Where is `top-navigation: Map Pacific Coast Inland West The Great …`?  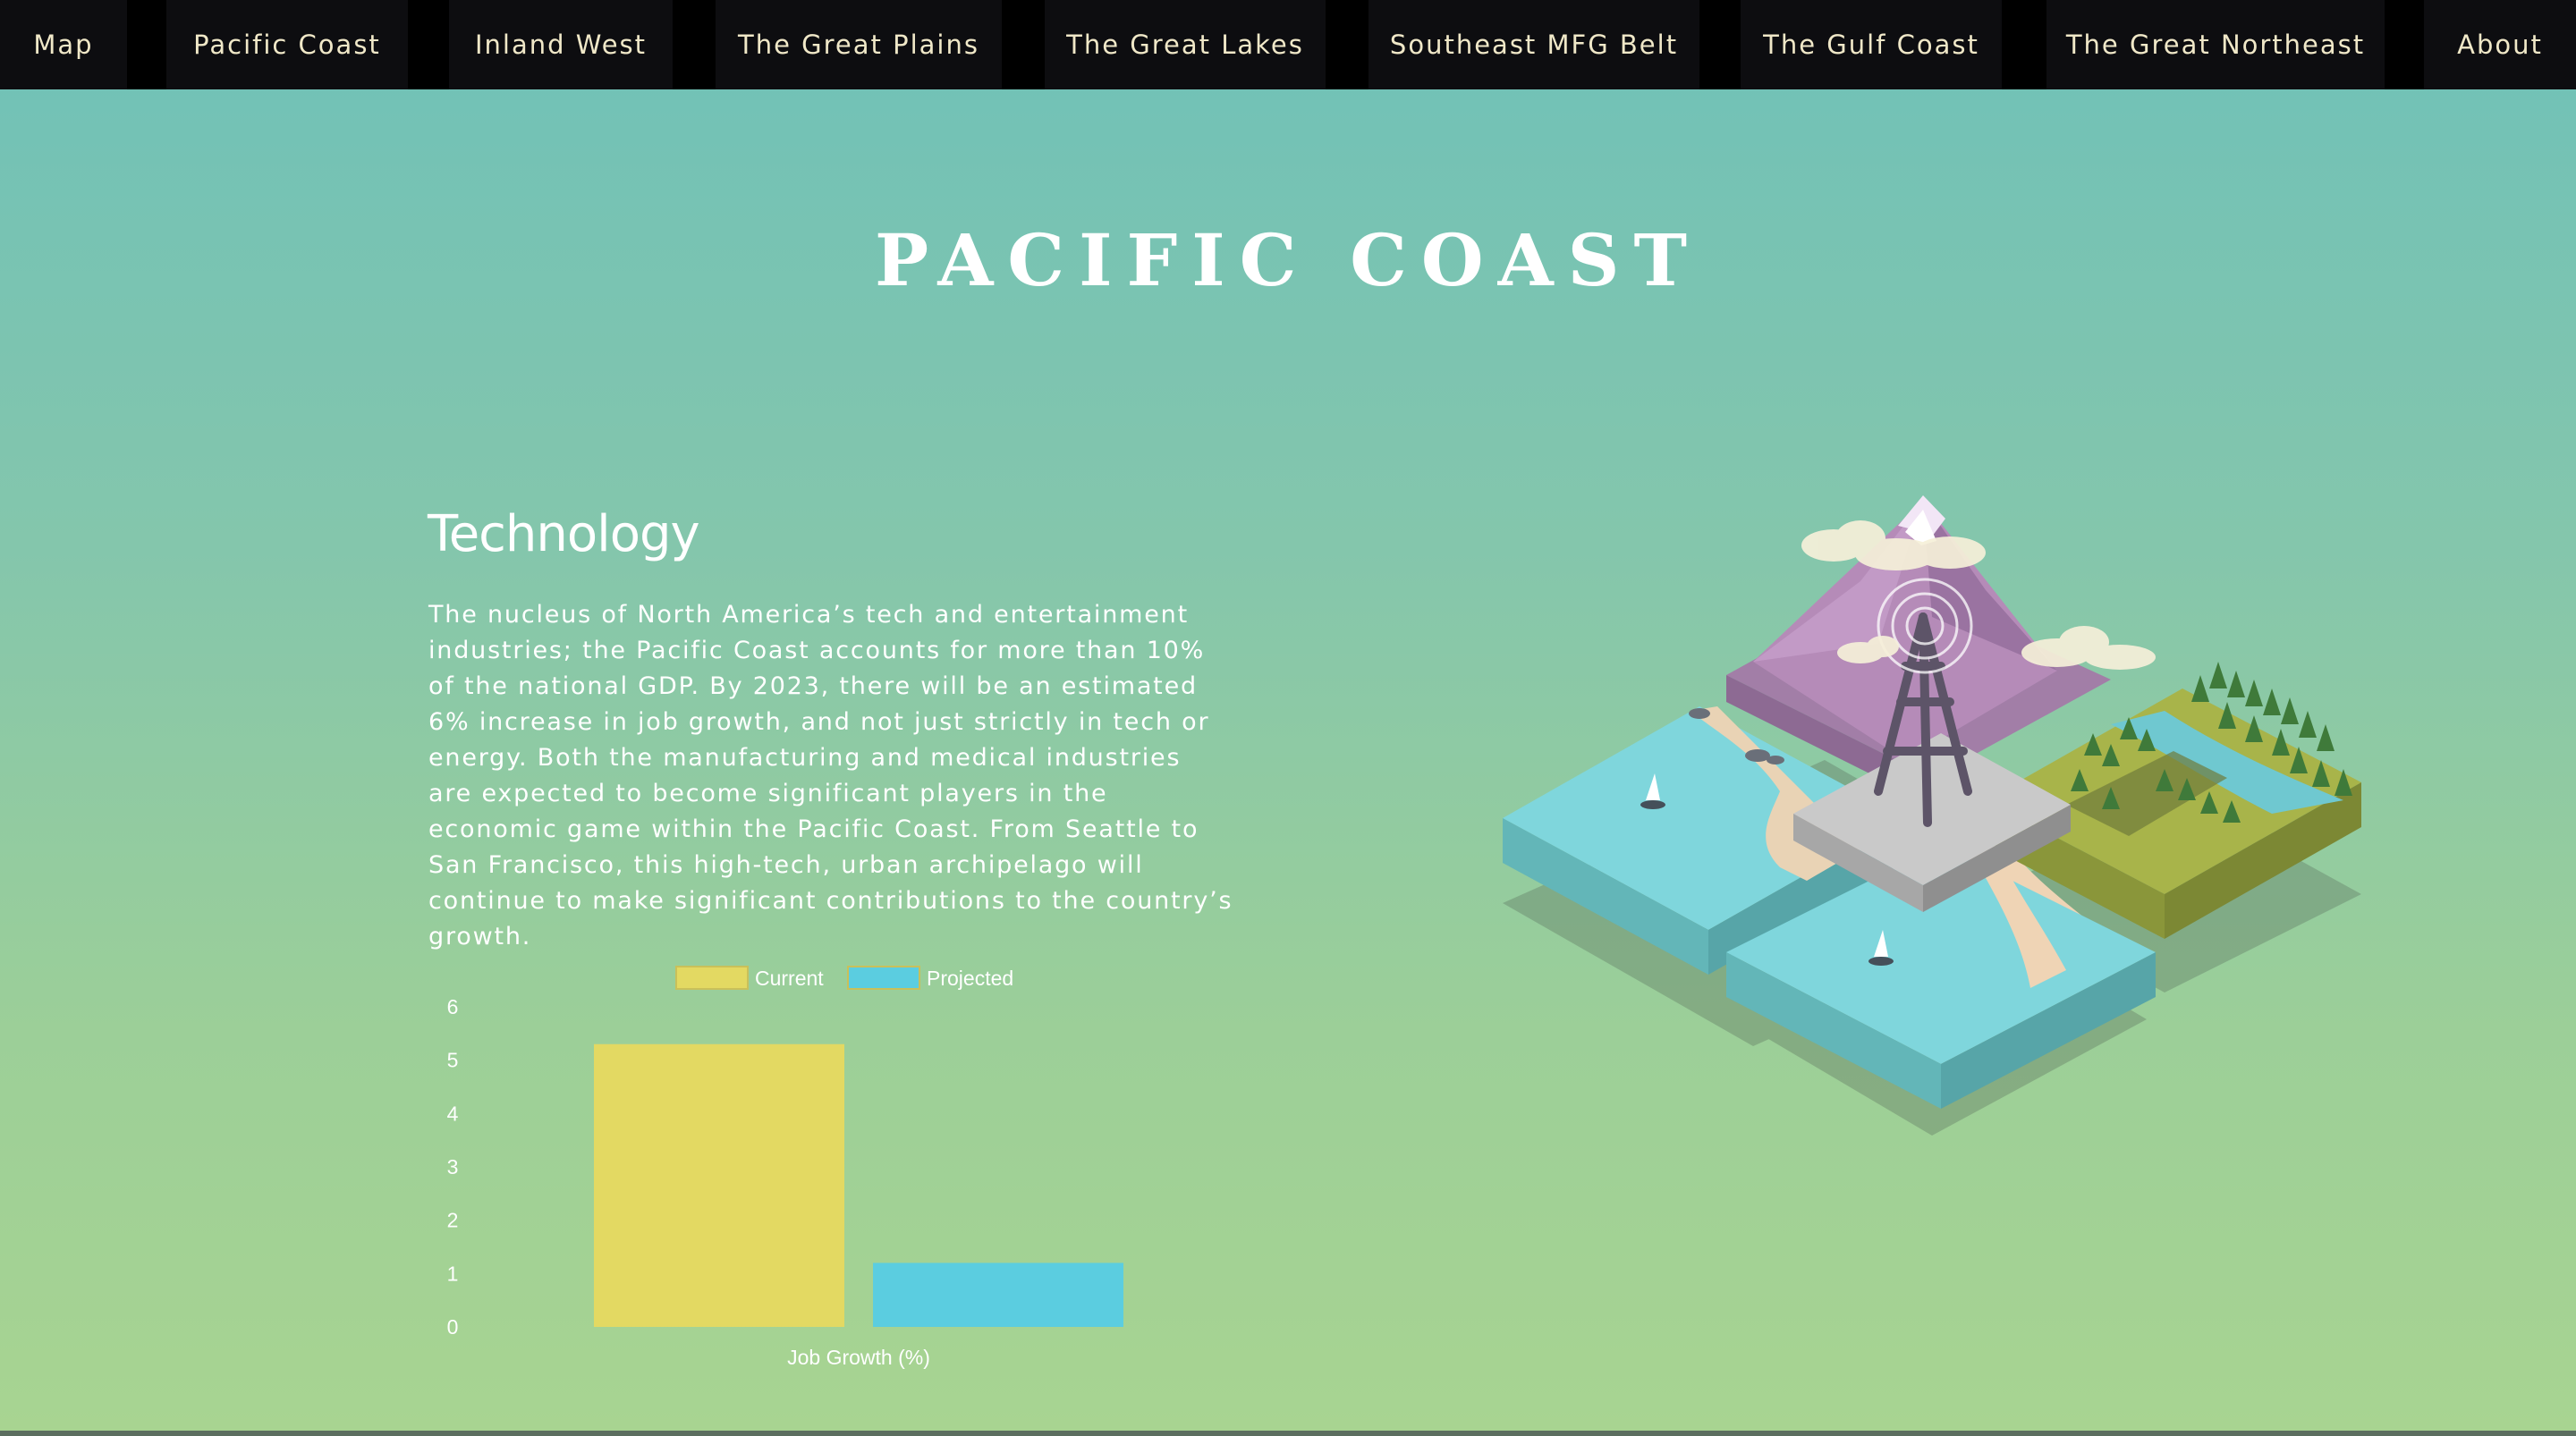
top-navigation: Map Pacific Coast Inland West The Great … is located at coordinates (1288, 44).